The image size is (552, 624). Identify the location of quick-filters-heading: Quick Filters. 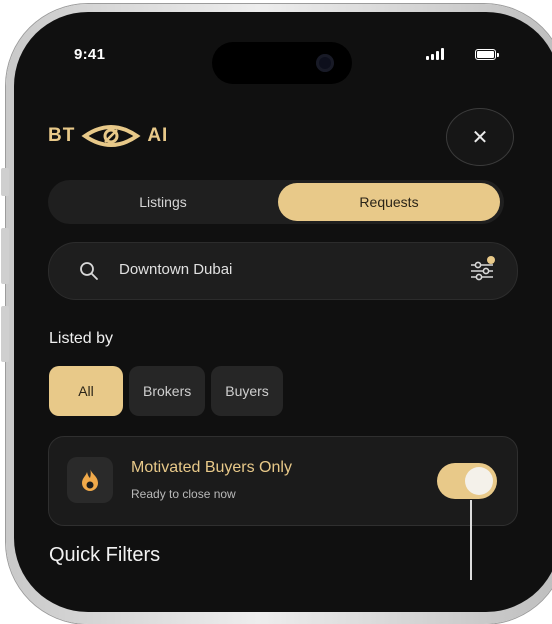
(105, 555).